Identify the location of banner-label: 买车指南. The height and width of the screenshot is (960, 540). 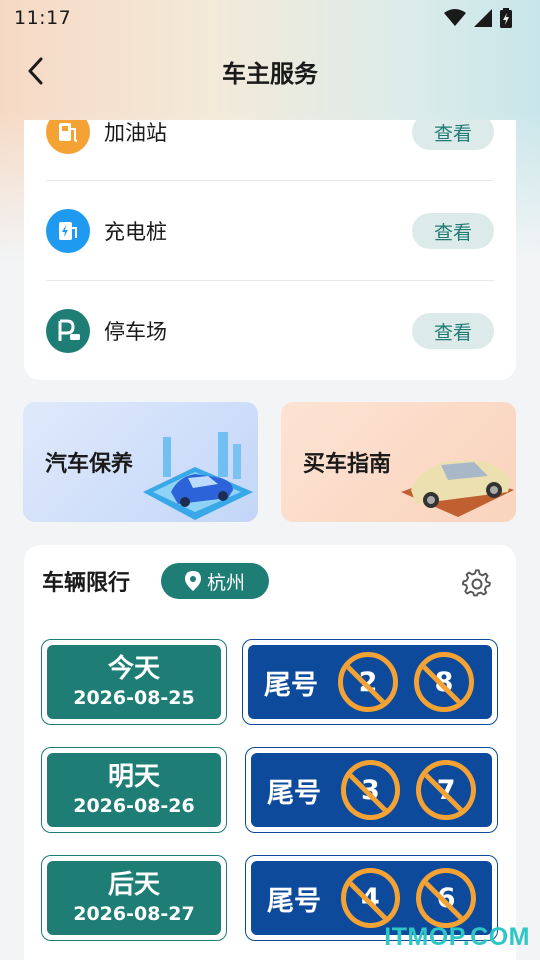
(347, 464).